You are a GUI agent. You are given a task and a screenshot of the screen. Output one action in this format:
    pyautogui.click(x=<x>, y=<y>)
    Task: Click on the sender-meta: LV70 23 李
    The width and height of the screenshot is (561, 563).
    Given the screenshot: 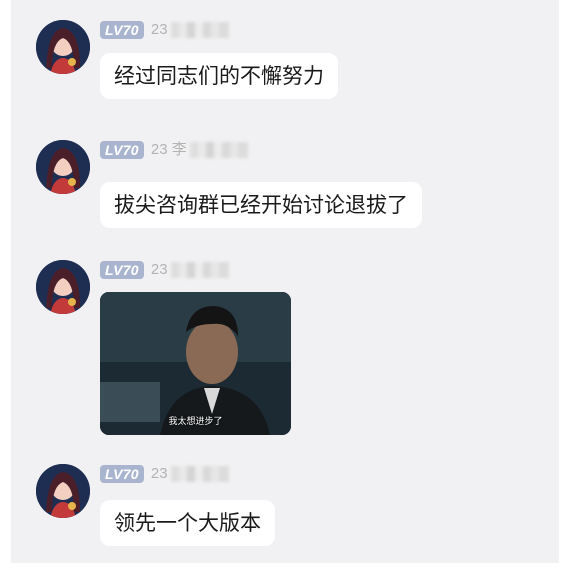 What is the action you would take?
    pyautogui.click(x=174, y=150)
    